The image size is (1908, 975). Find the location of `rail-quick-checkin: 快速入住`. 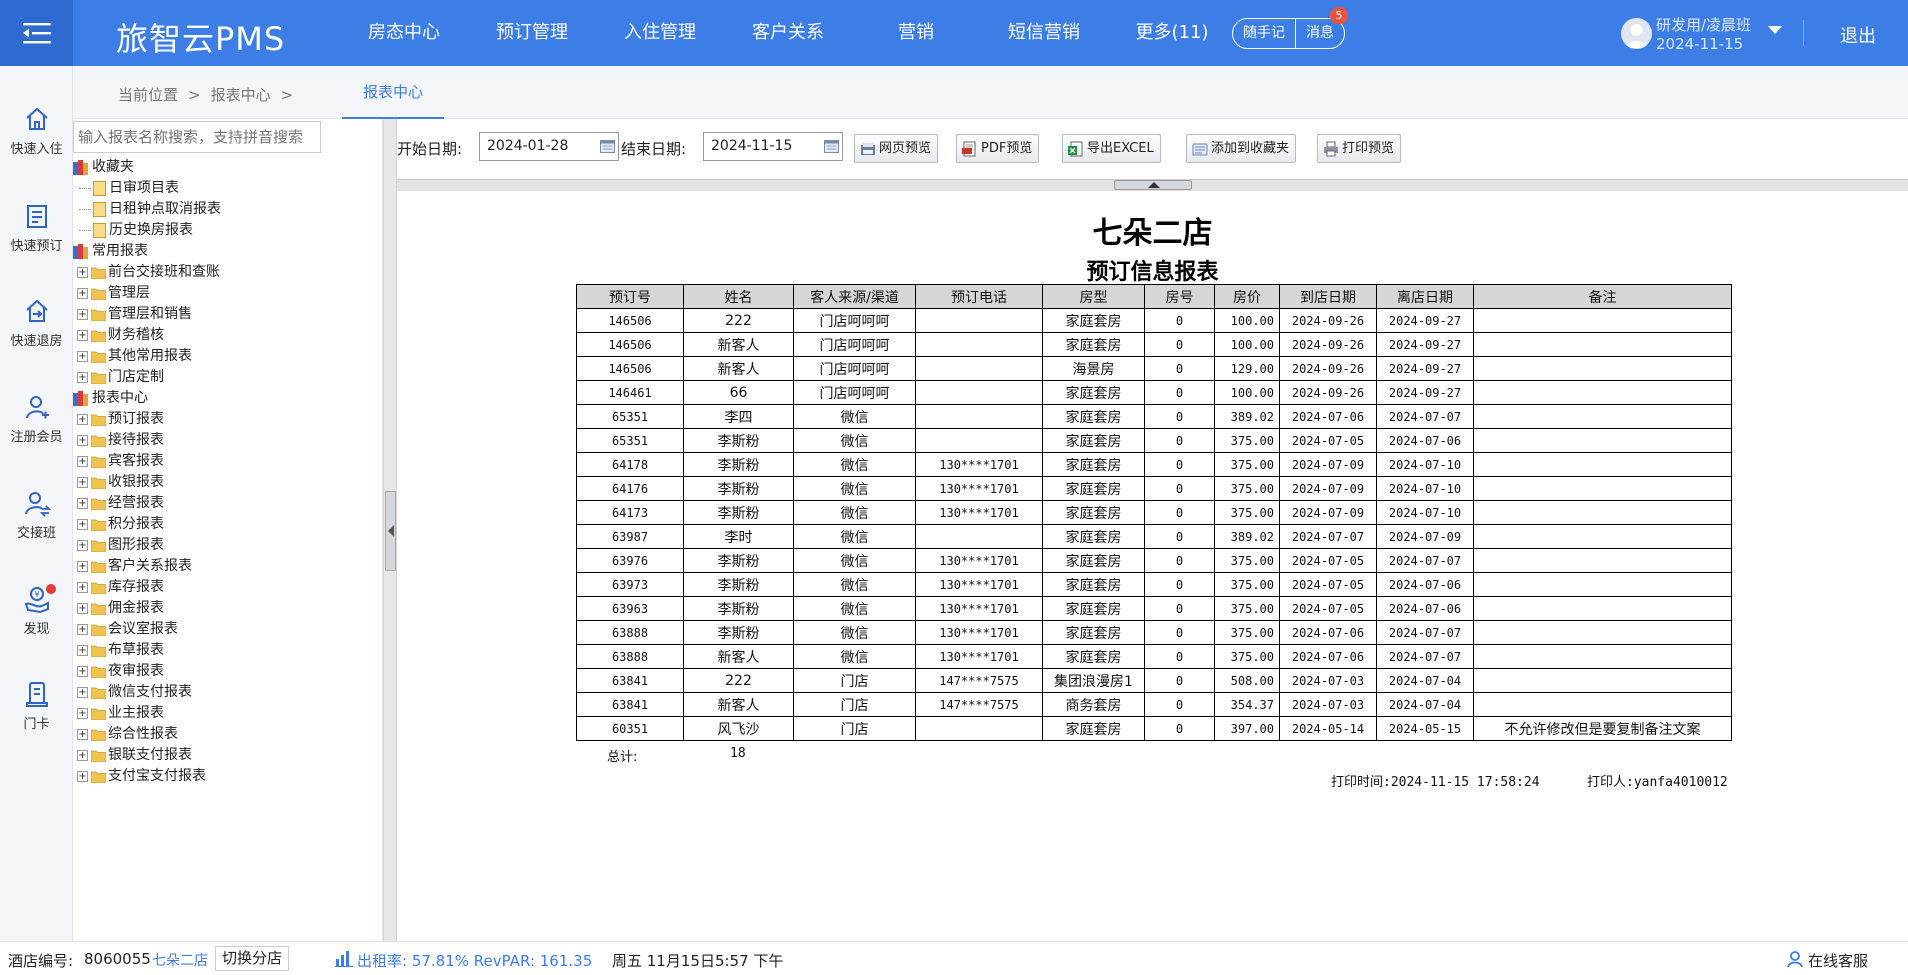

rail-quick-checkin: 快速入住 is located at coordinates (36, 130).